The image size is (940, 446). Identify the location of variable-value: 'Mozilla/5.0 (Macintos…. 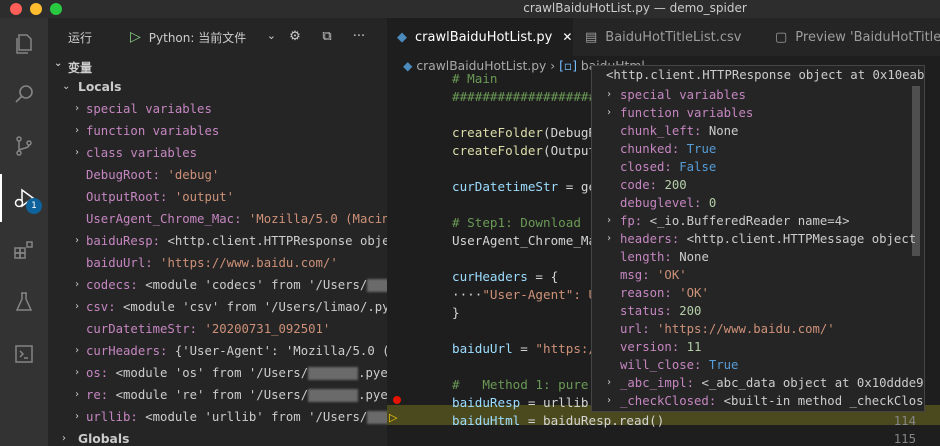
(317, 219).